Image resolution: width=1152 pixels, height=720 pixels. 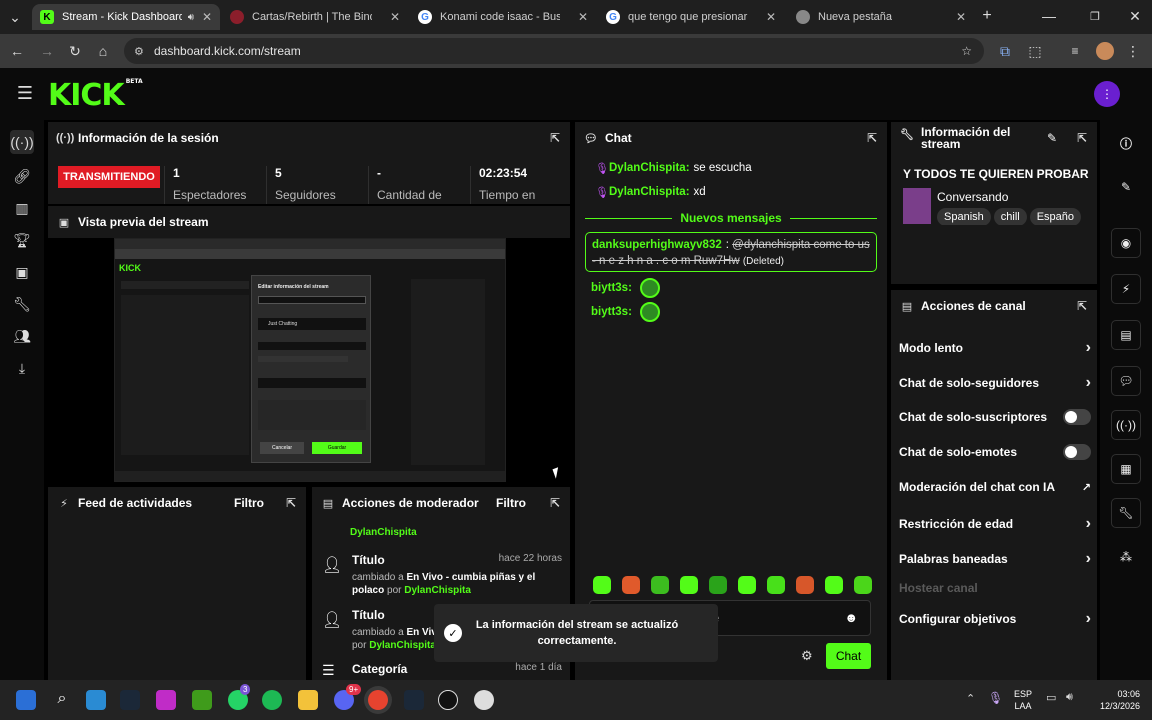 What do you see at coordinates (972, 197) in the screenshot?
I see `stream-category: Conversando` at bounding box center [972, 197].